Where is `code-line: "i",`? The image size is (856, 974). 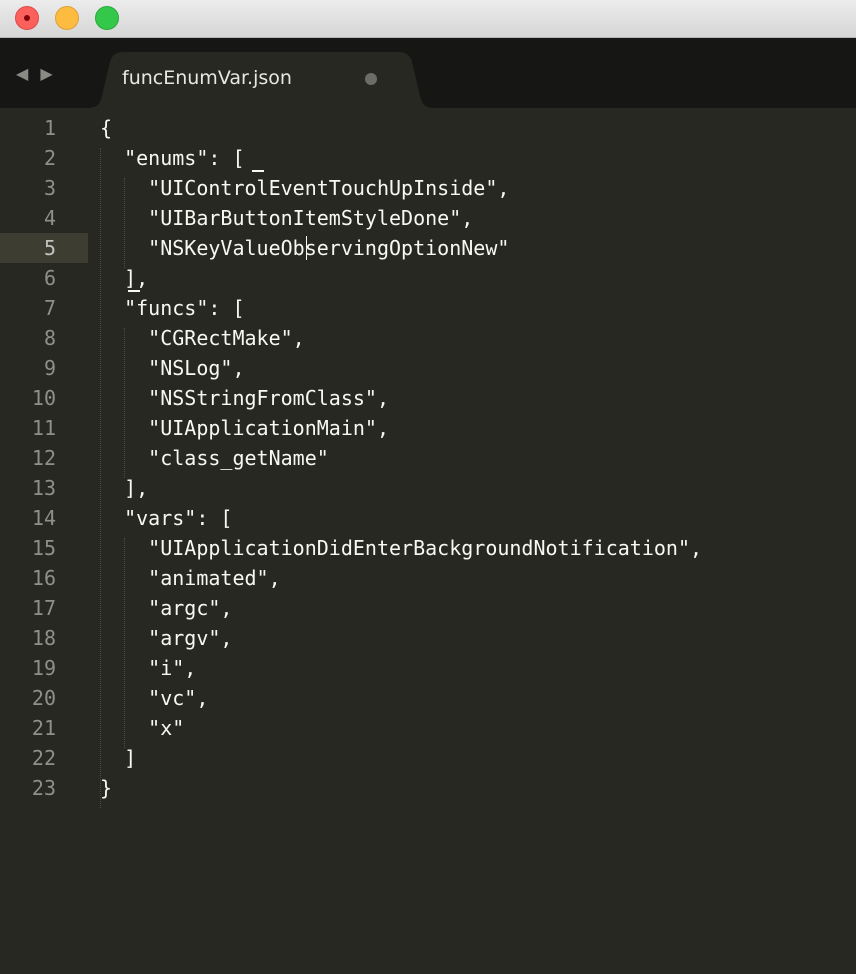 code-line: "i", is located at coordinates (470, 668).